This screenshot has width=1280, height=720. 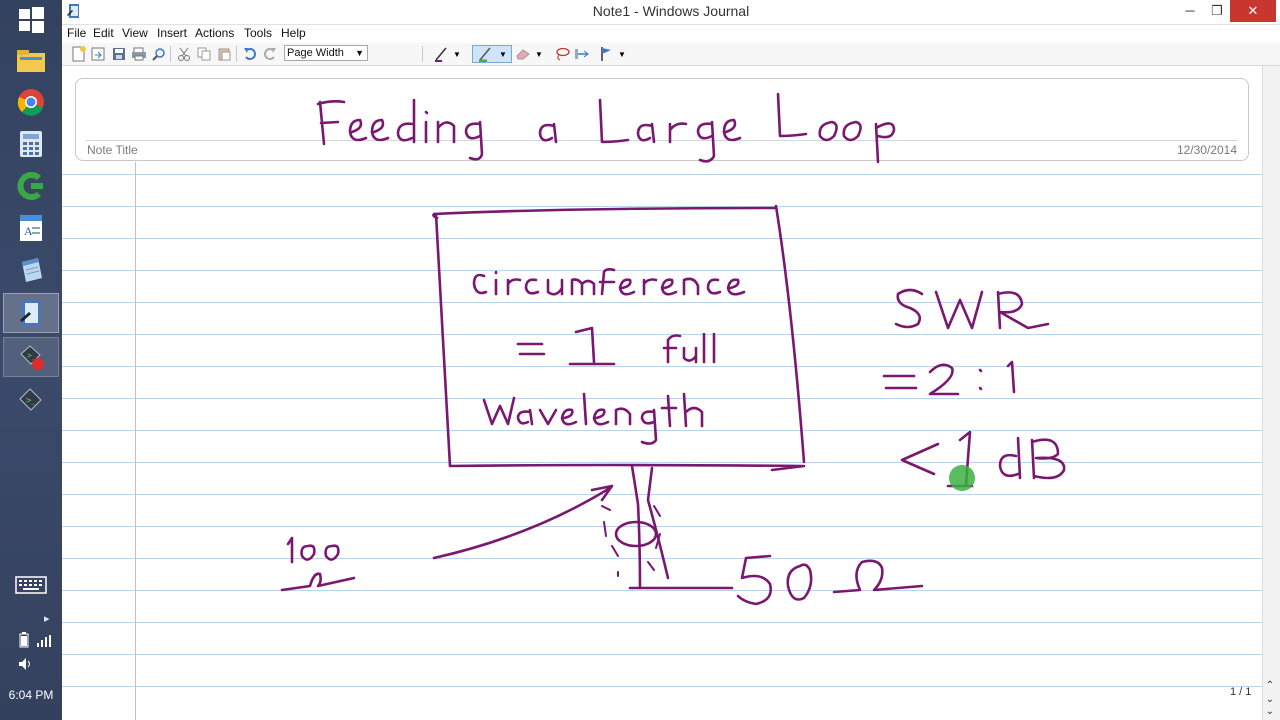 I want to click on pen-dropdown: ▼, so click(x=457, y=54).